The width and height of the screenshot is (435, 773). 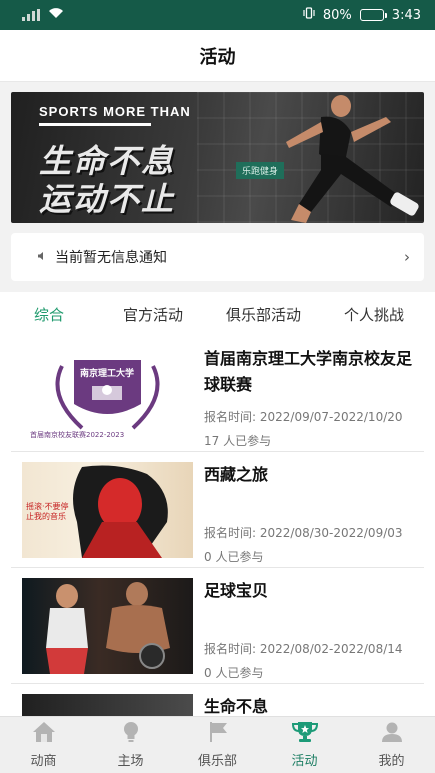 What do you see at coordinates (352, 159) in the screenshot?
I see `runner-figure` at bounding box center [352, 159].